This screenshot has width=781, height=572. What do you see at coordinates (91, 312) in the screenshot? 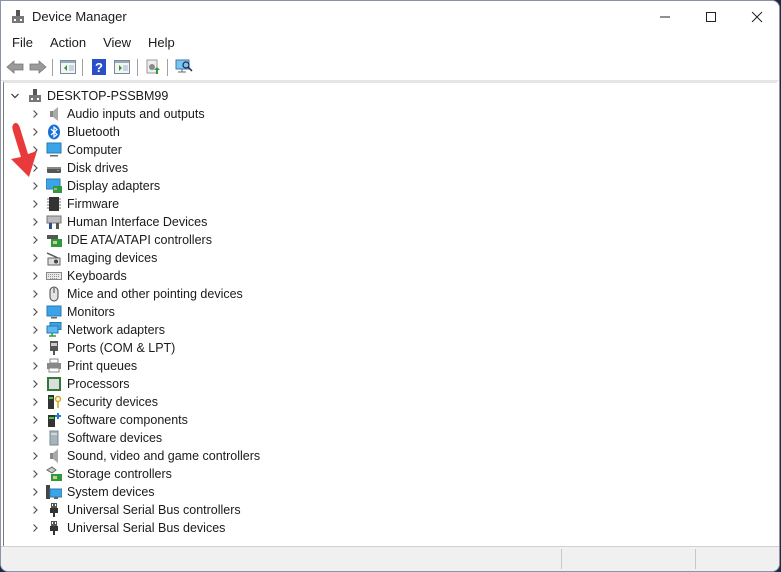
I see `category-label: Monitors` at bounding box center [91, 312].